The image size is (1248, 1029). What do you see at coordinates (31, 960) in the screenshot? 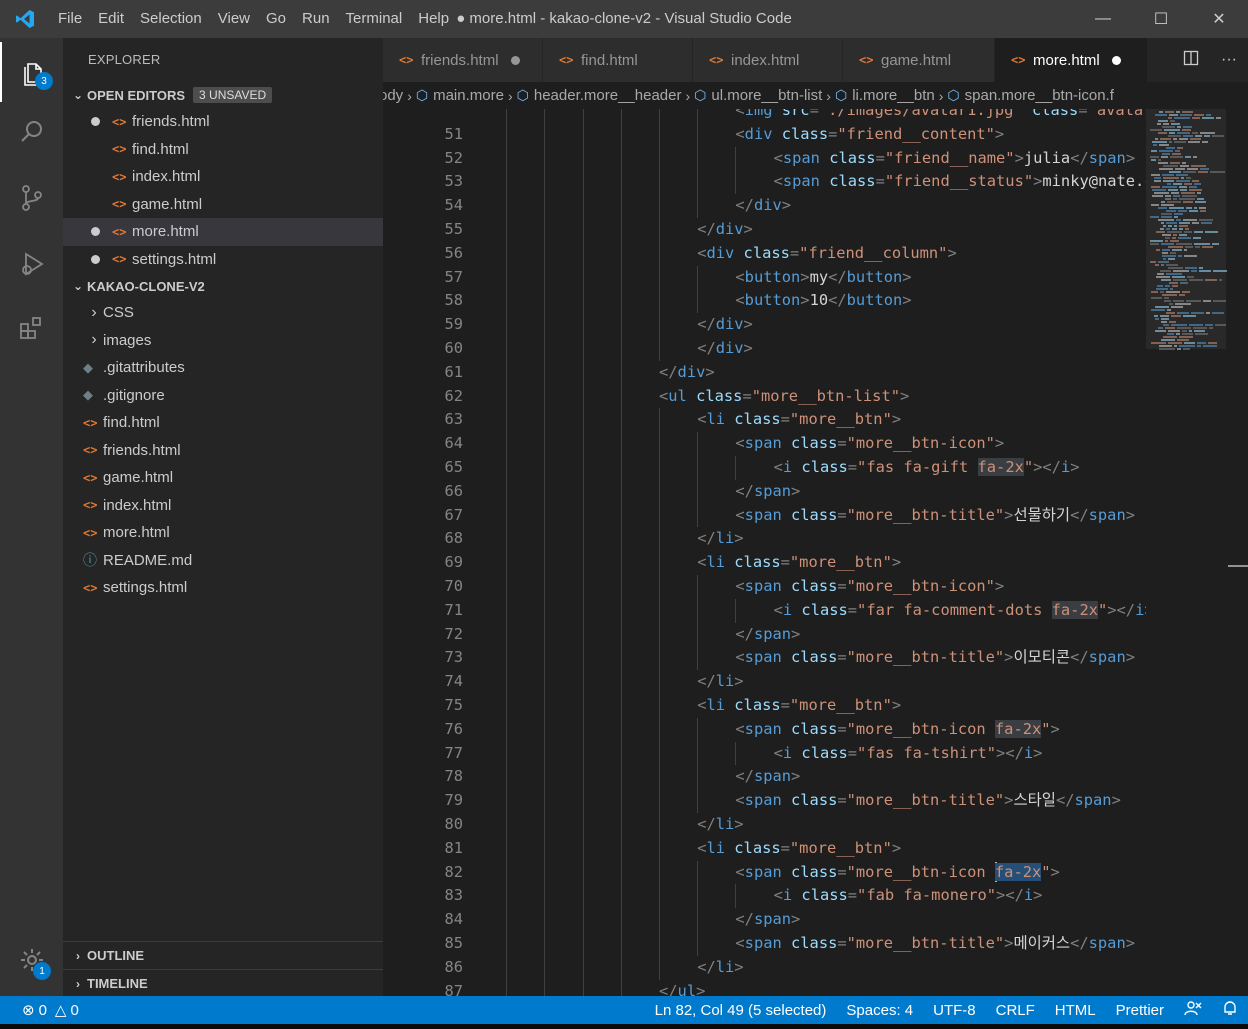
I see `manage-gear-icon: 1` at bounding box center [31, 960].